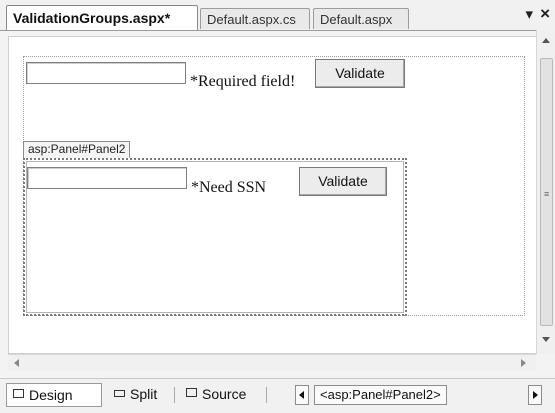 The width and height of the screenshot is (555, 413). I want to click on scroll-up-icon, so click(546, 40).